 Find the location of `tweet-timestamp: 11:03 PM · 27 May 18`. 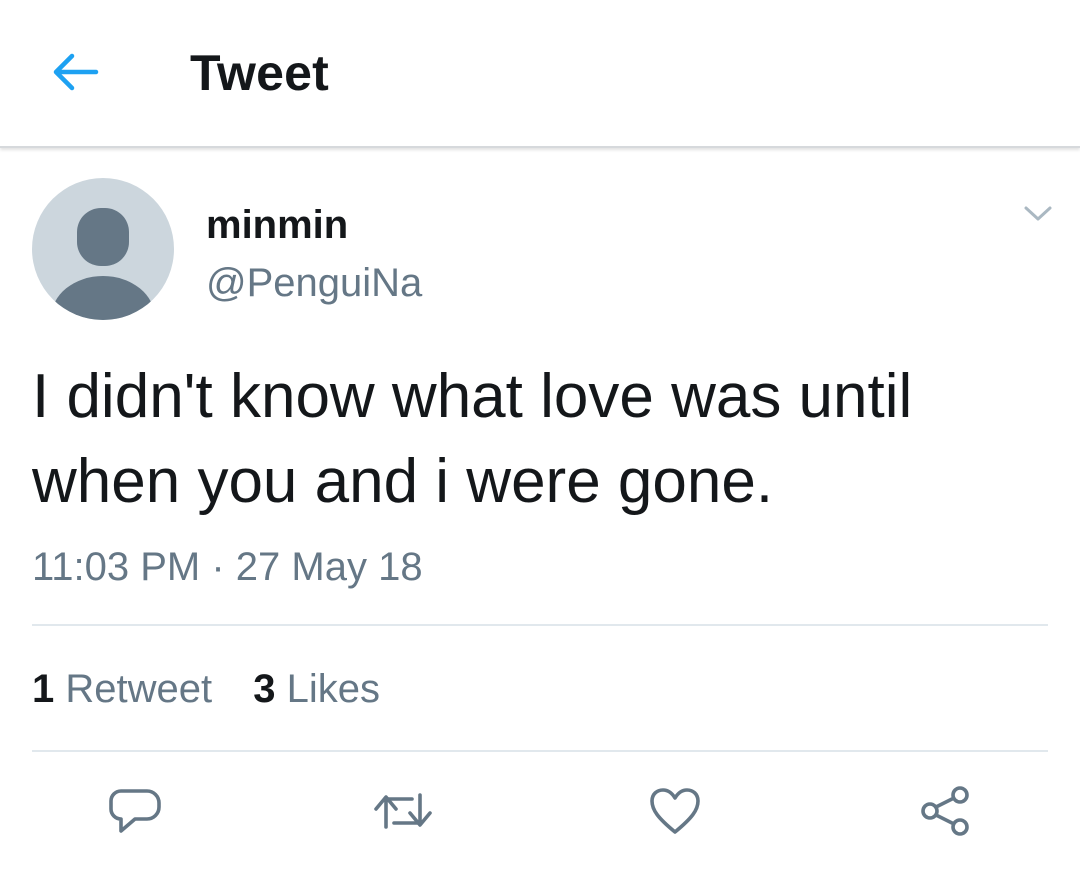

tweet-timestamp: 11:03 PM · 27 May 18 is located at coordinates (227, 567).